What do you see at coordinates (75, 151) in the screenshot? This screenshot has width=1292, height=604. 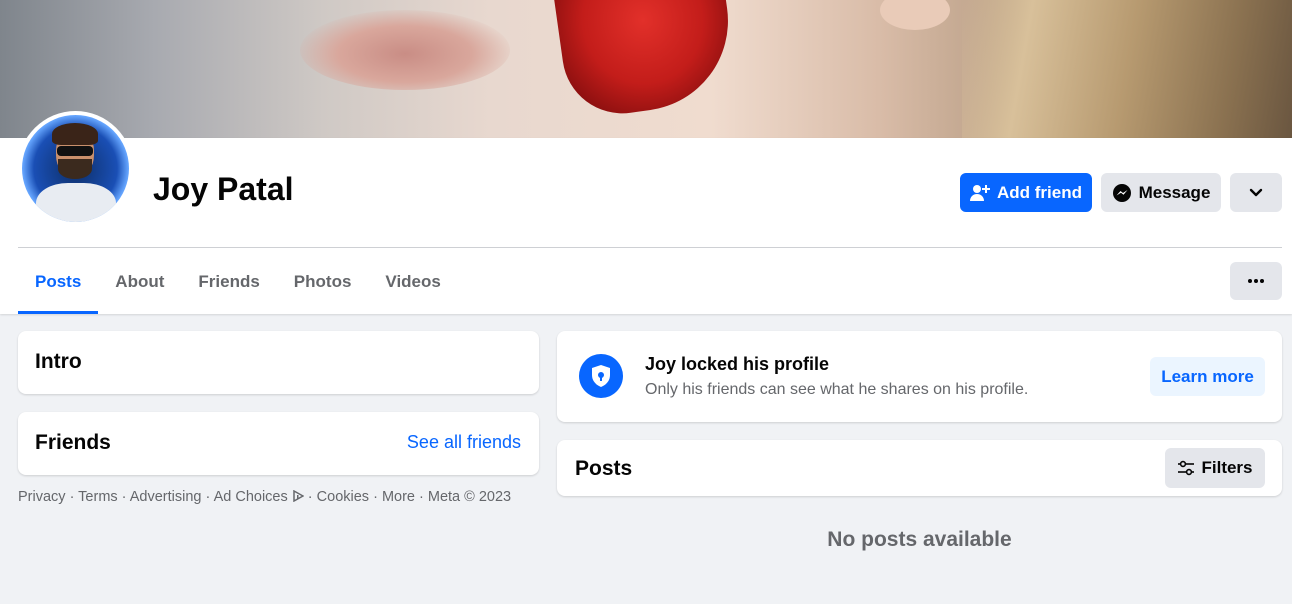 I see `avatar-glasses-shape` at bounding box center [75, 151].